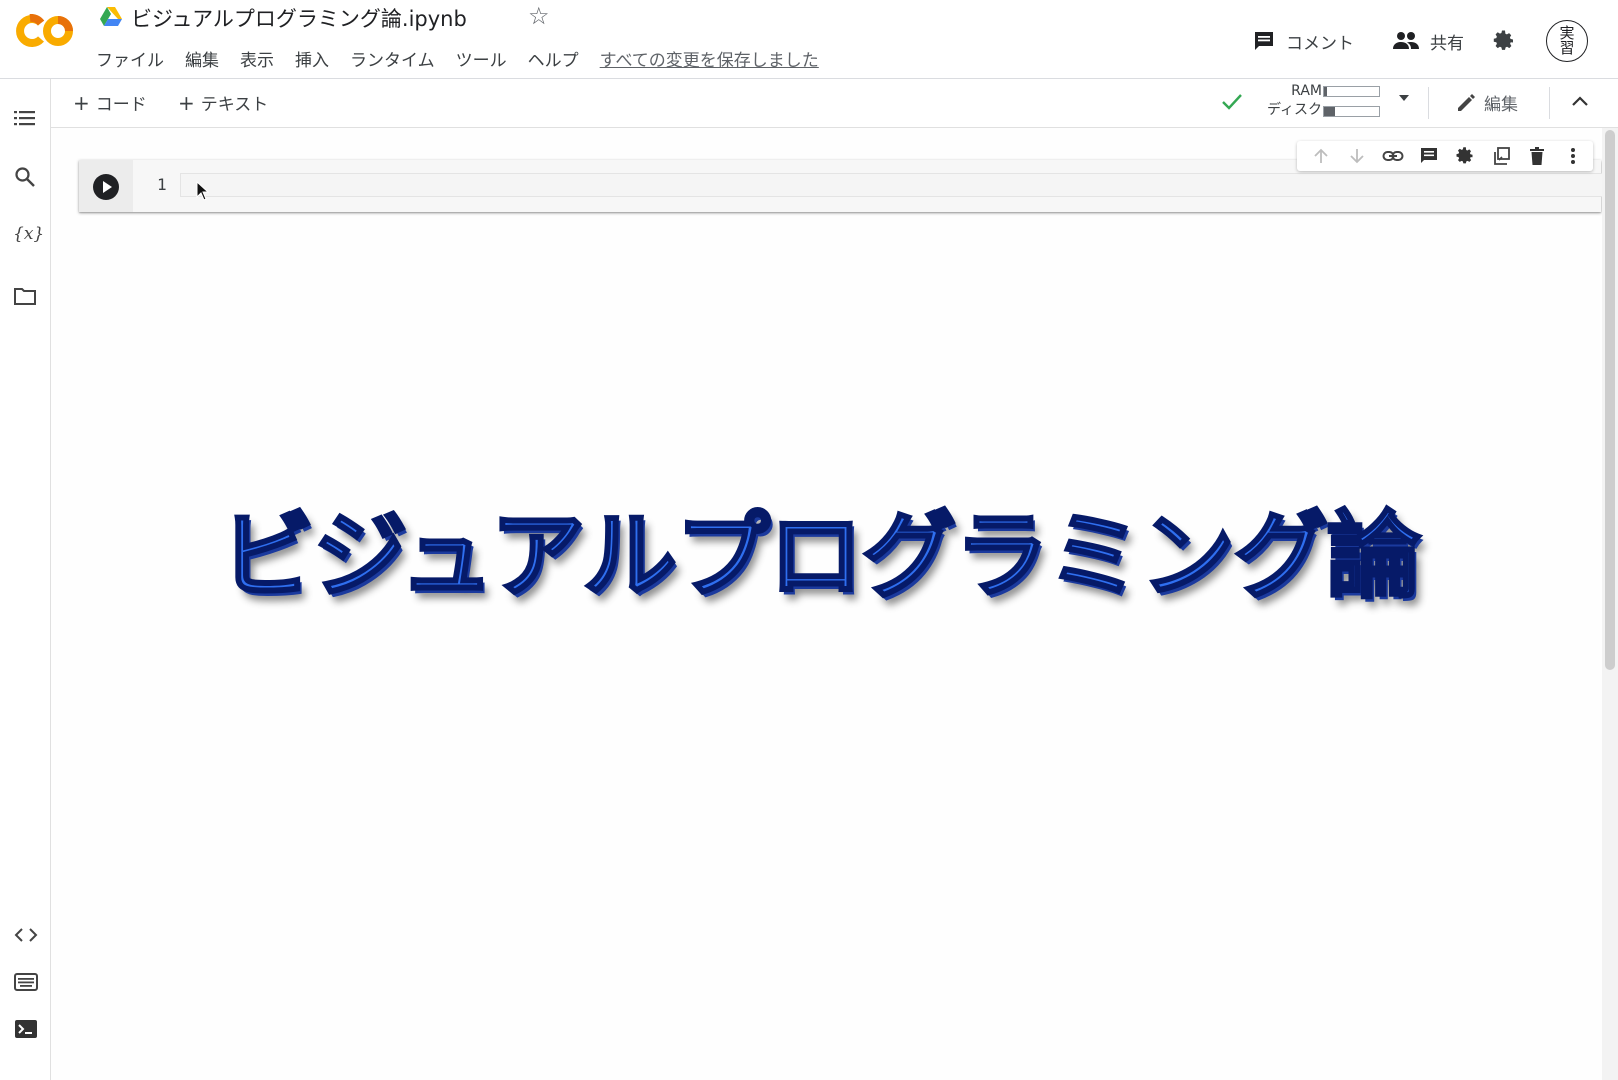 Image resolution: width=1618 pixels, height=1080 pixels. What do you see at coordinates (203, 191) in the screenshot?
I see `mouse-cursor-icon` at bounding box center [203, 191].